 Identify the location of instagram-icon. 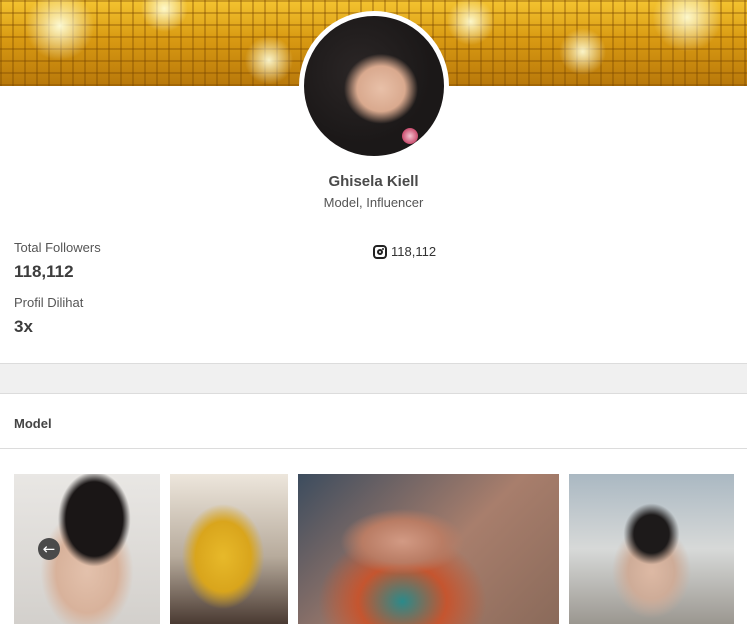
(380, 251).